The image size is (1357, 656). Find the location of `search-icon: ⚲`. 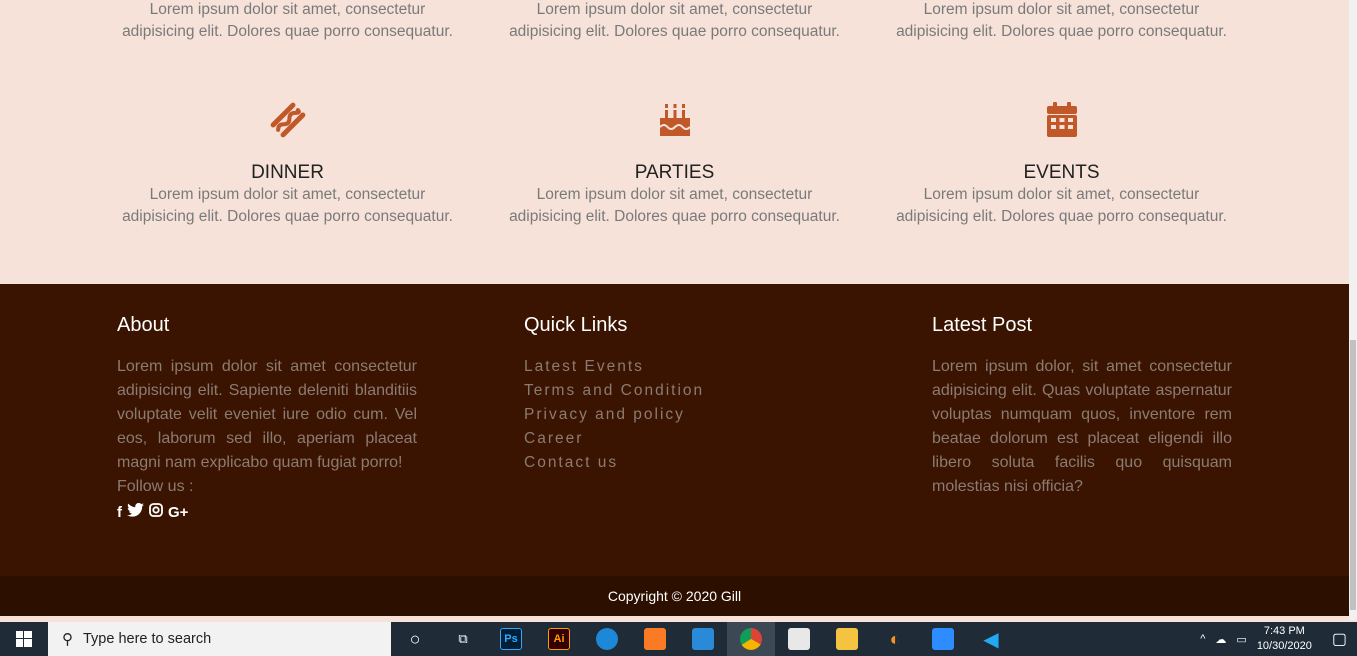

search-icon: ⚲ is located at coordinates (67, 639).